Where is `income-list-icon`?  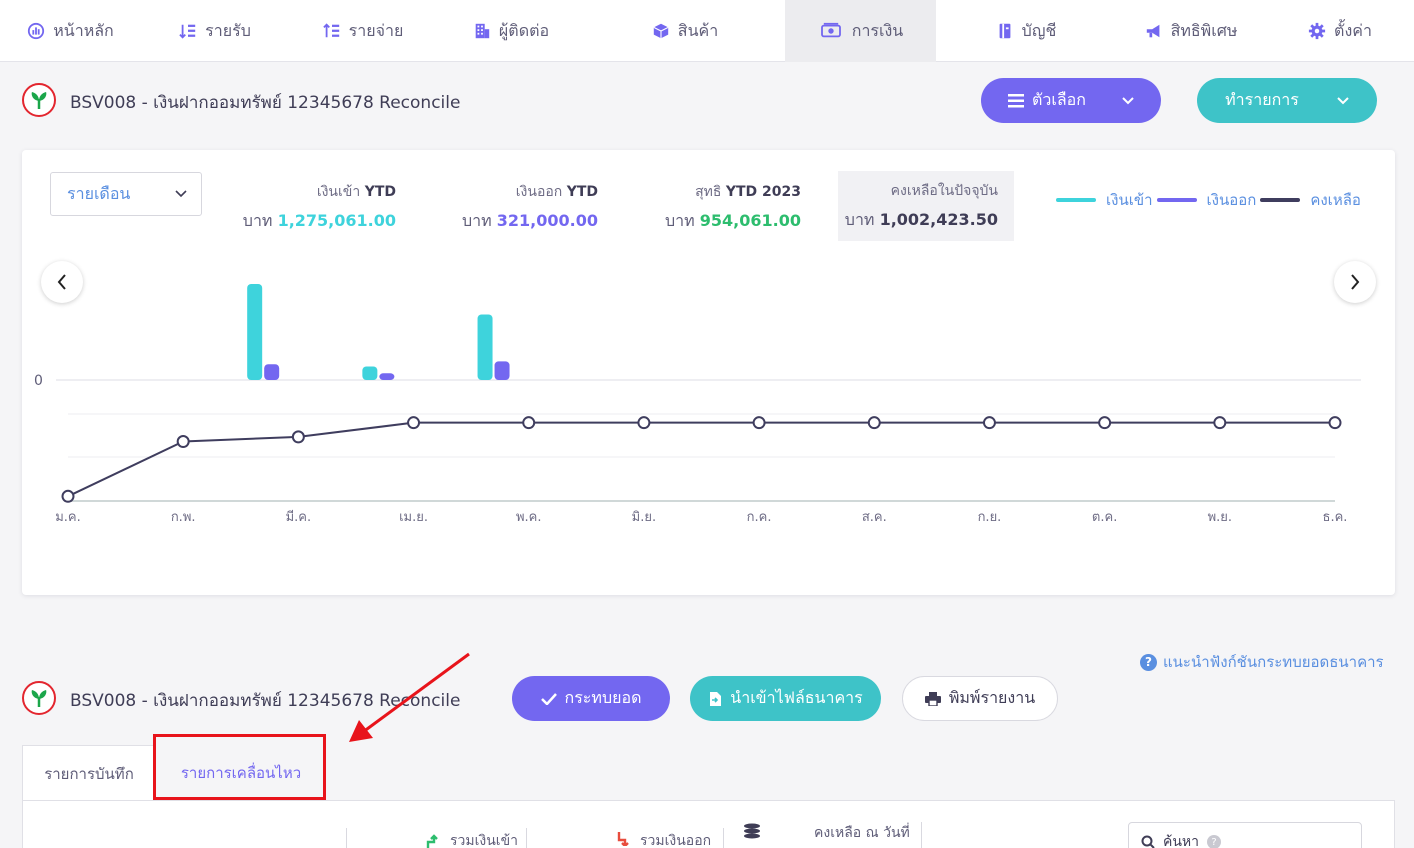
income-list-icon is located at coordinates (187, 31).